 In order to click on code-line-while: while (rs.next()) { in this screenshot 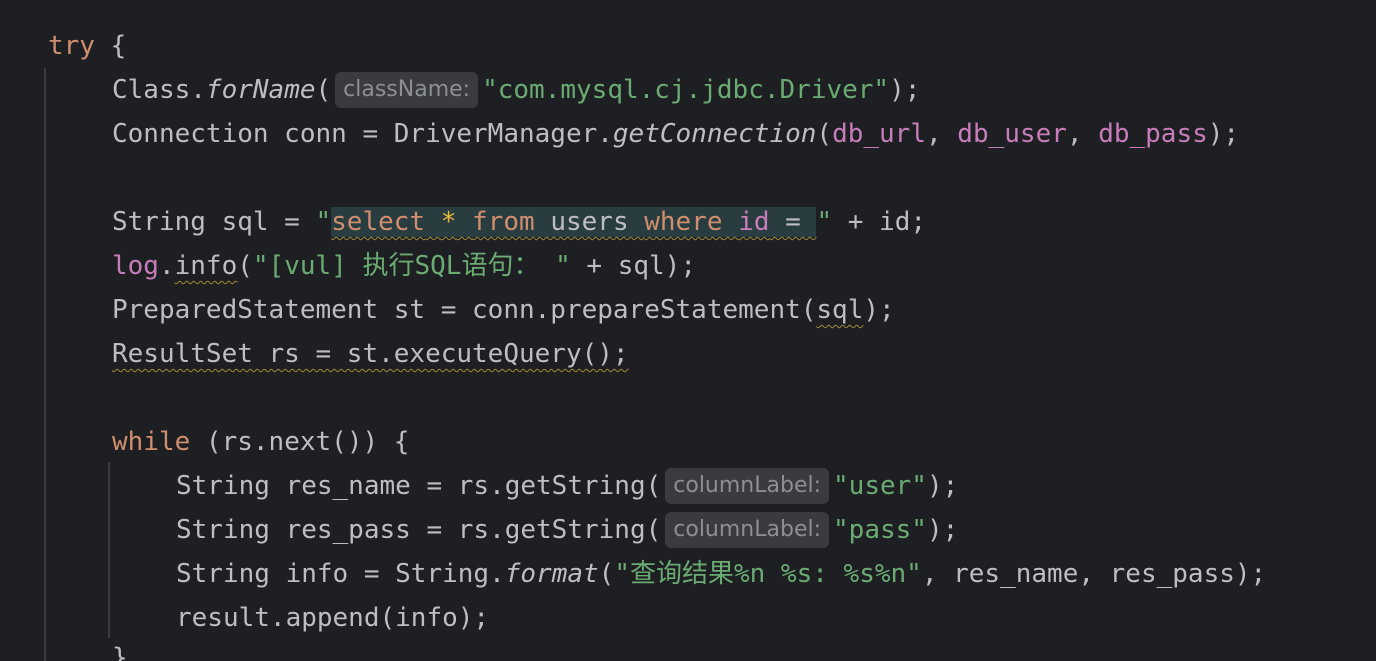, I will do `click(260, 442)`.